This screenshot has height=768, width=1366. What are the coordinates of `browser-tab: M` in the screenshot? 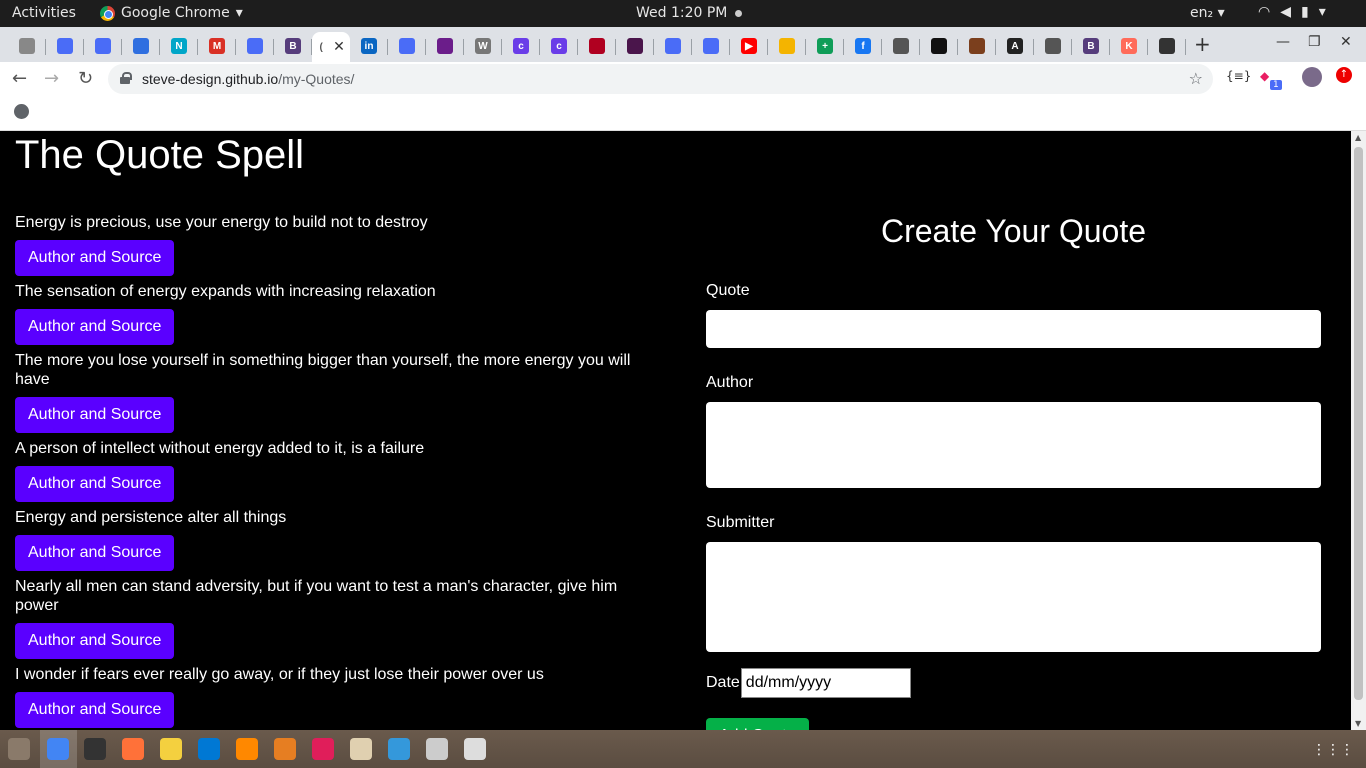 It's located at (217, 46).